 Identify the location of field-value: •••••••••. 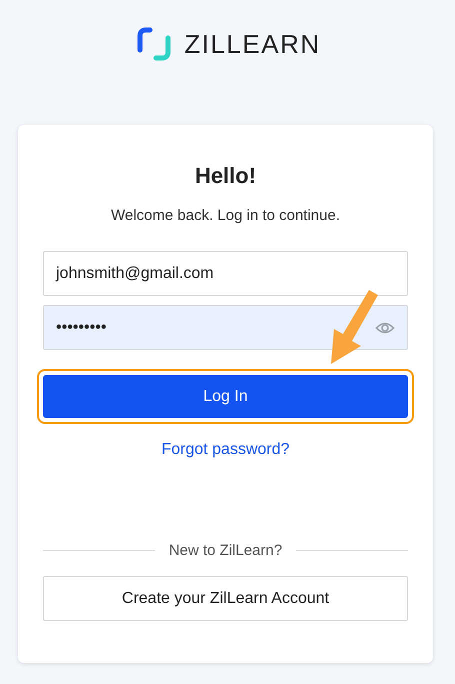
(82, 327).